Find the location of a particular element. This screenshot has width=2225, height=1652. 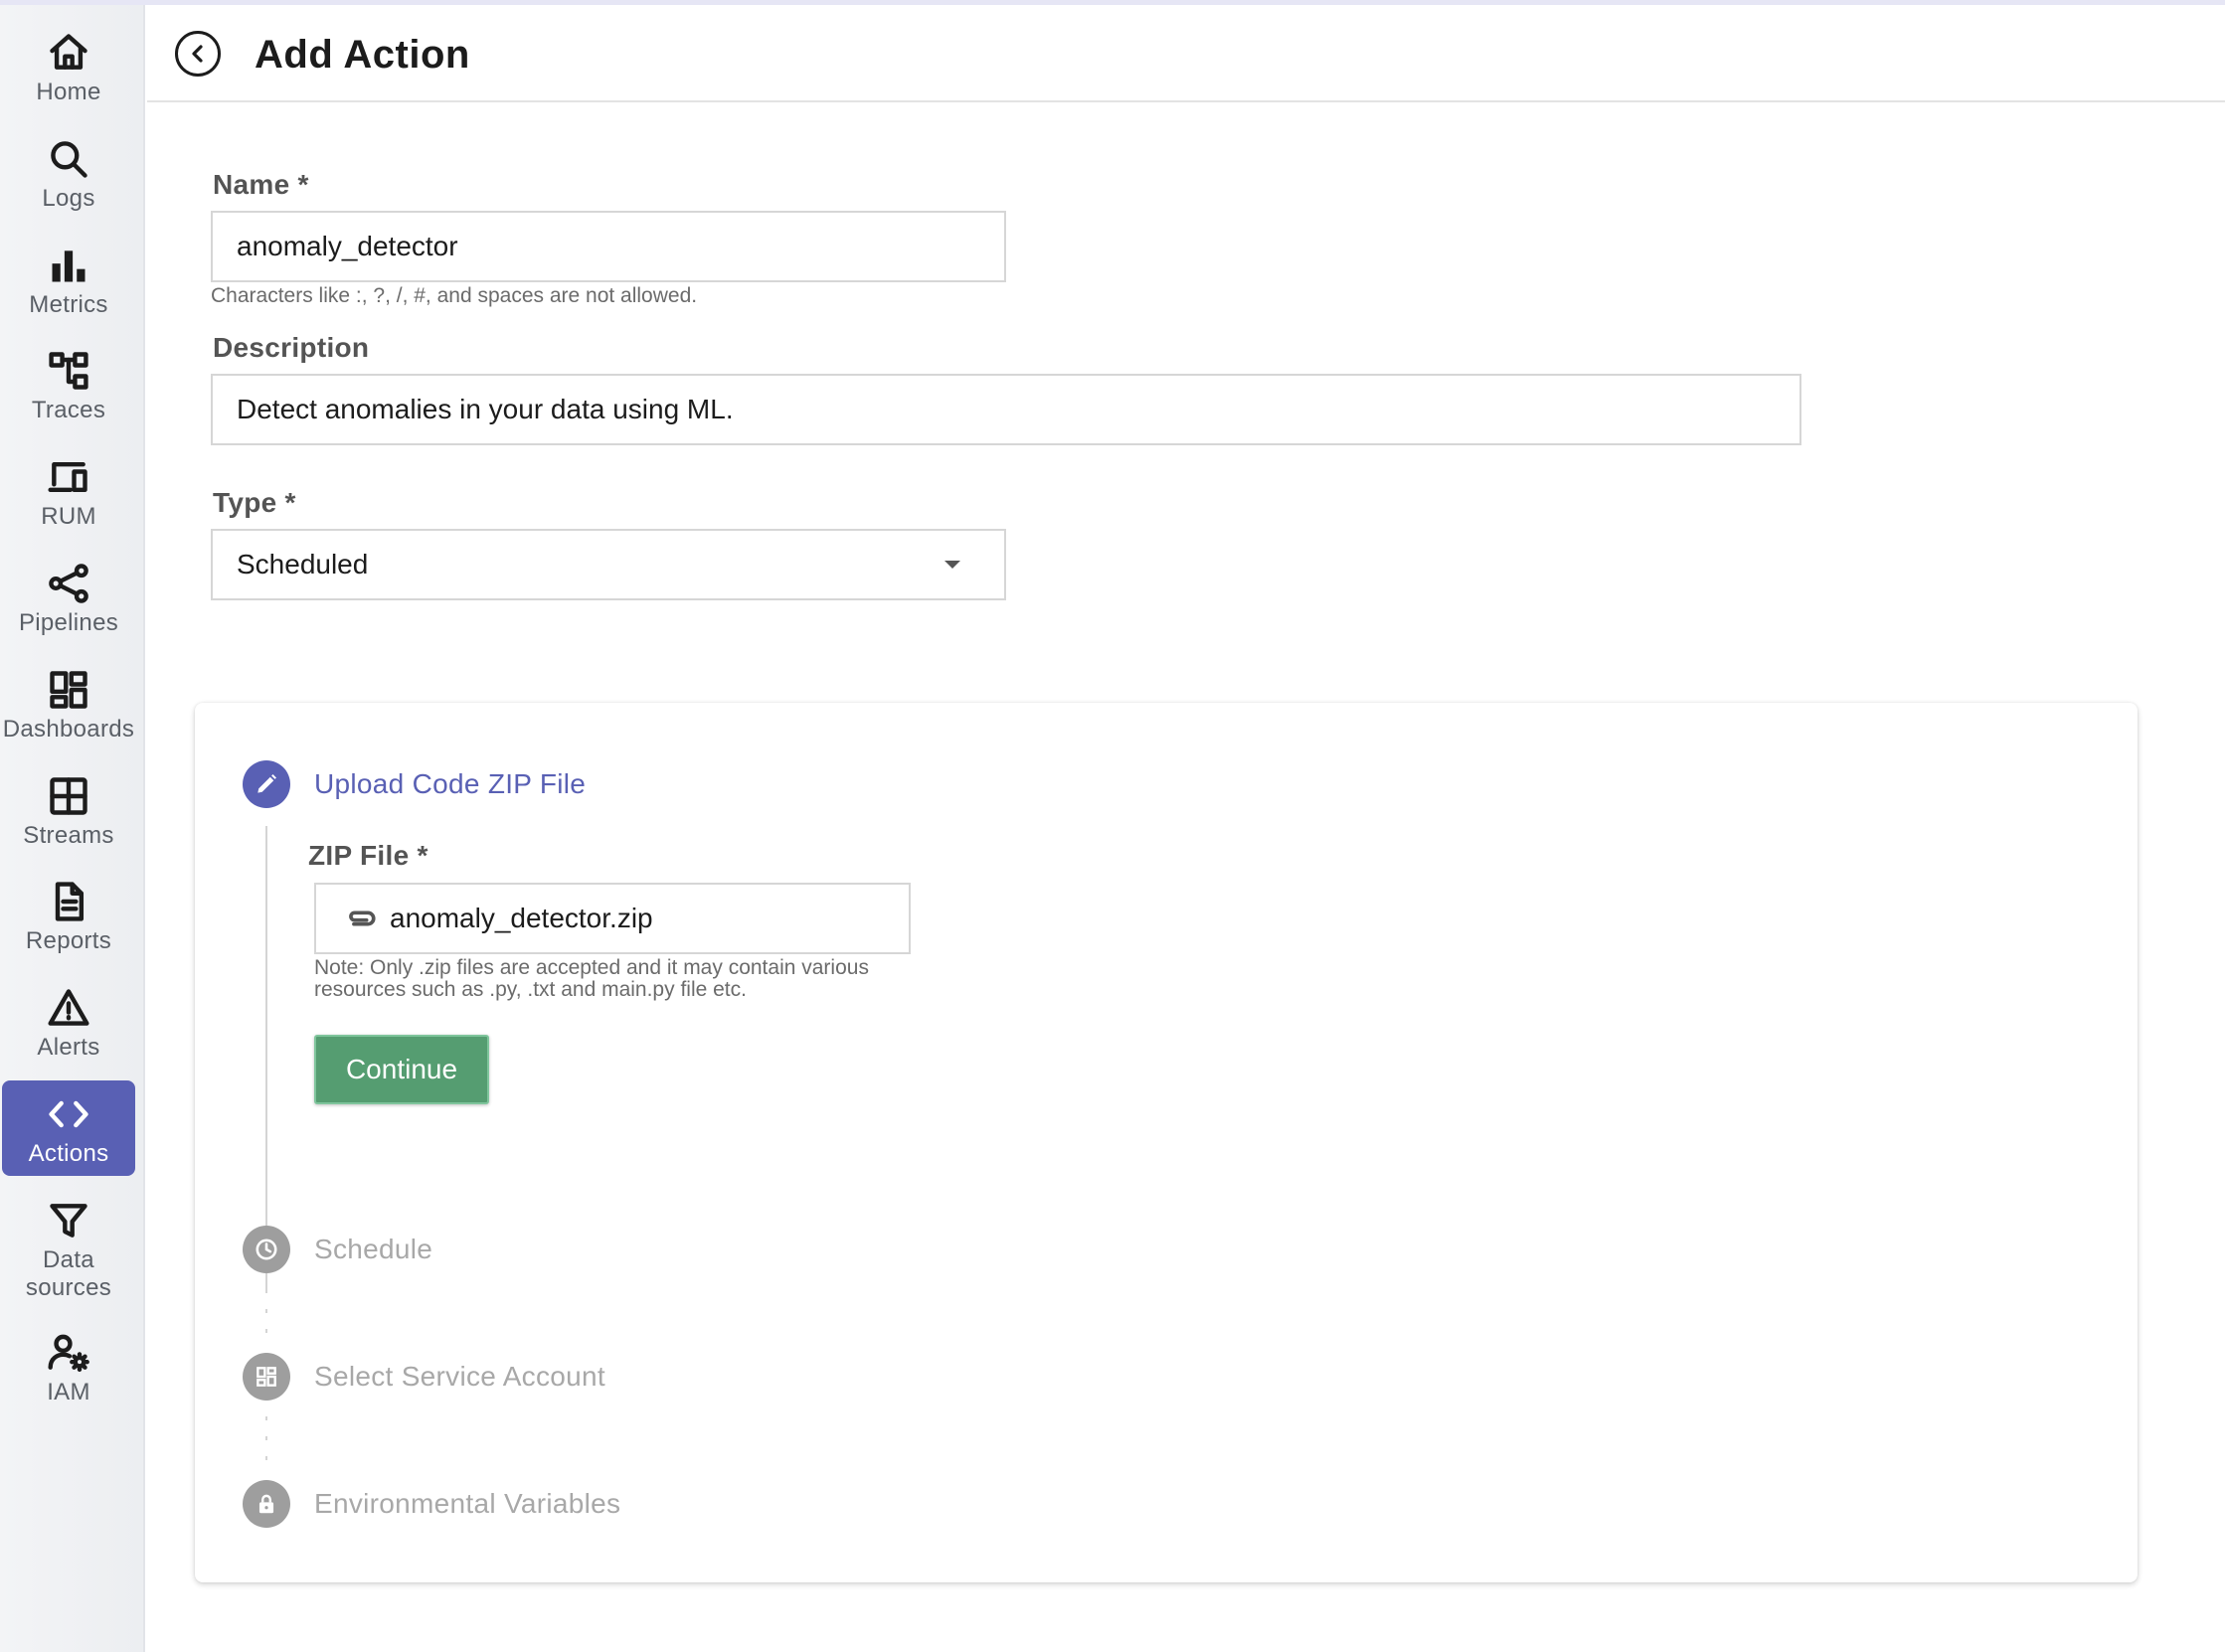

sidebar-item-metrics: Metrics is located at coordinates (69, 279).